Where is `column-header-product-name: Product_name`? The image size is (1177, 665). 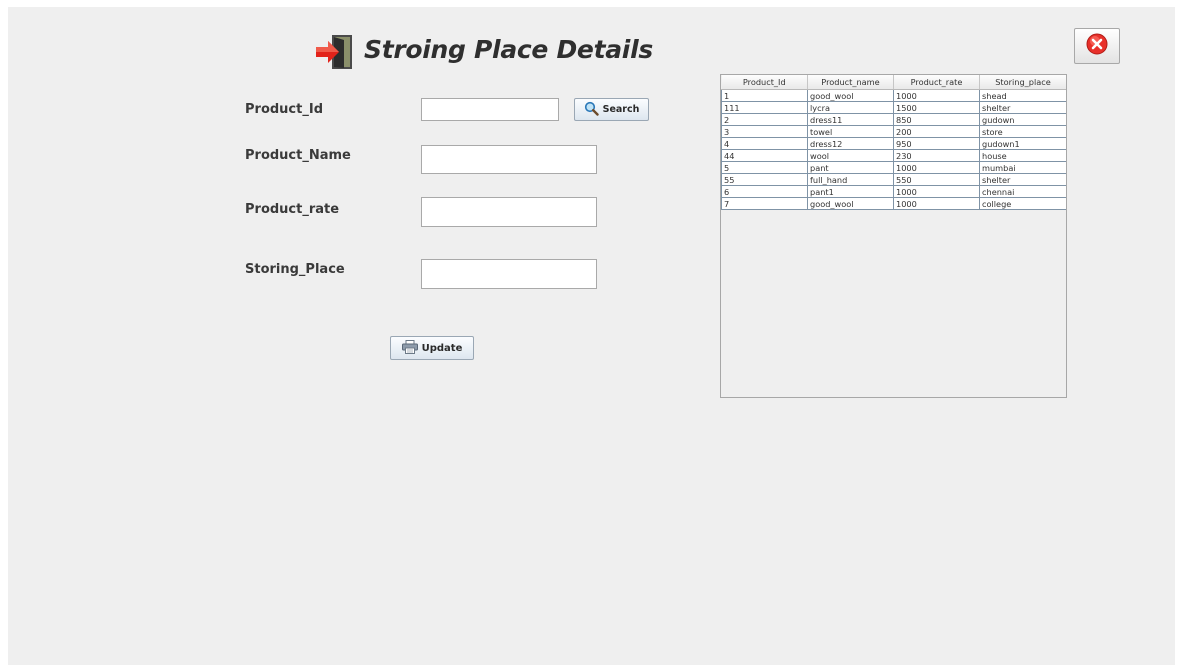 column-header-product-name: Product_name is located at coordinates (850, 82).